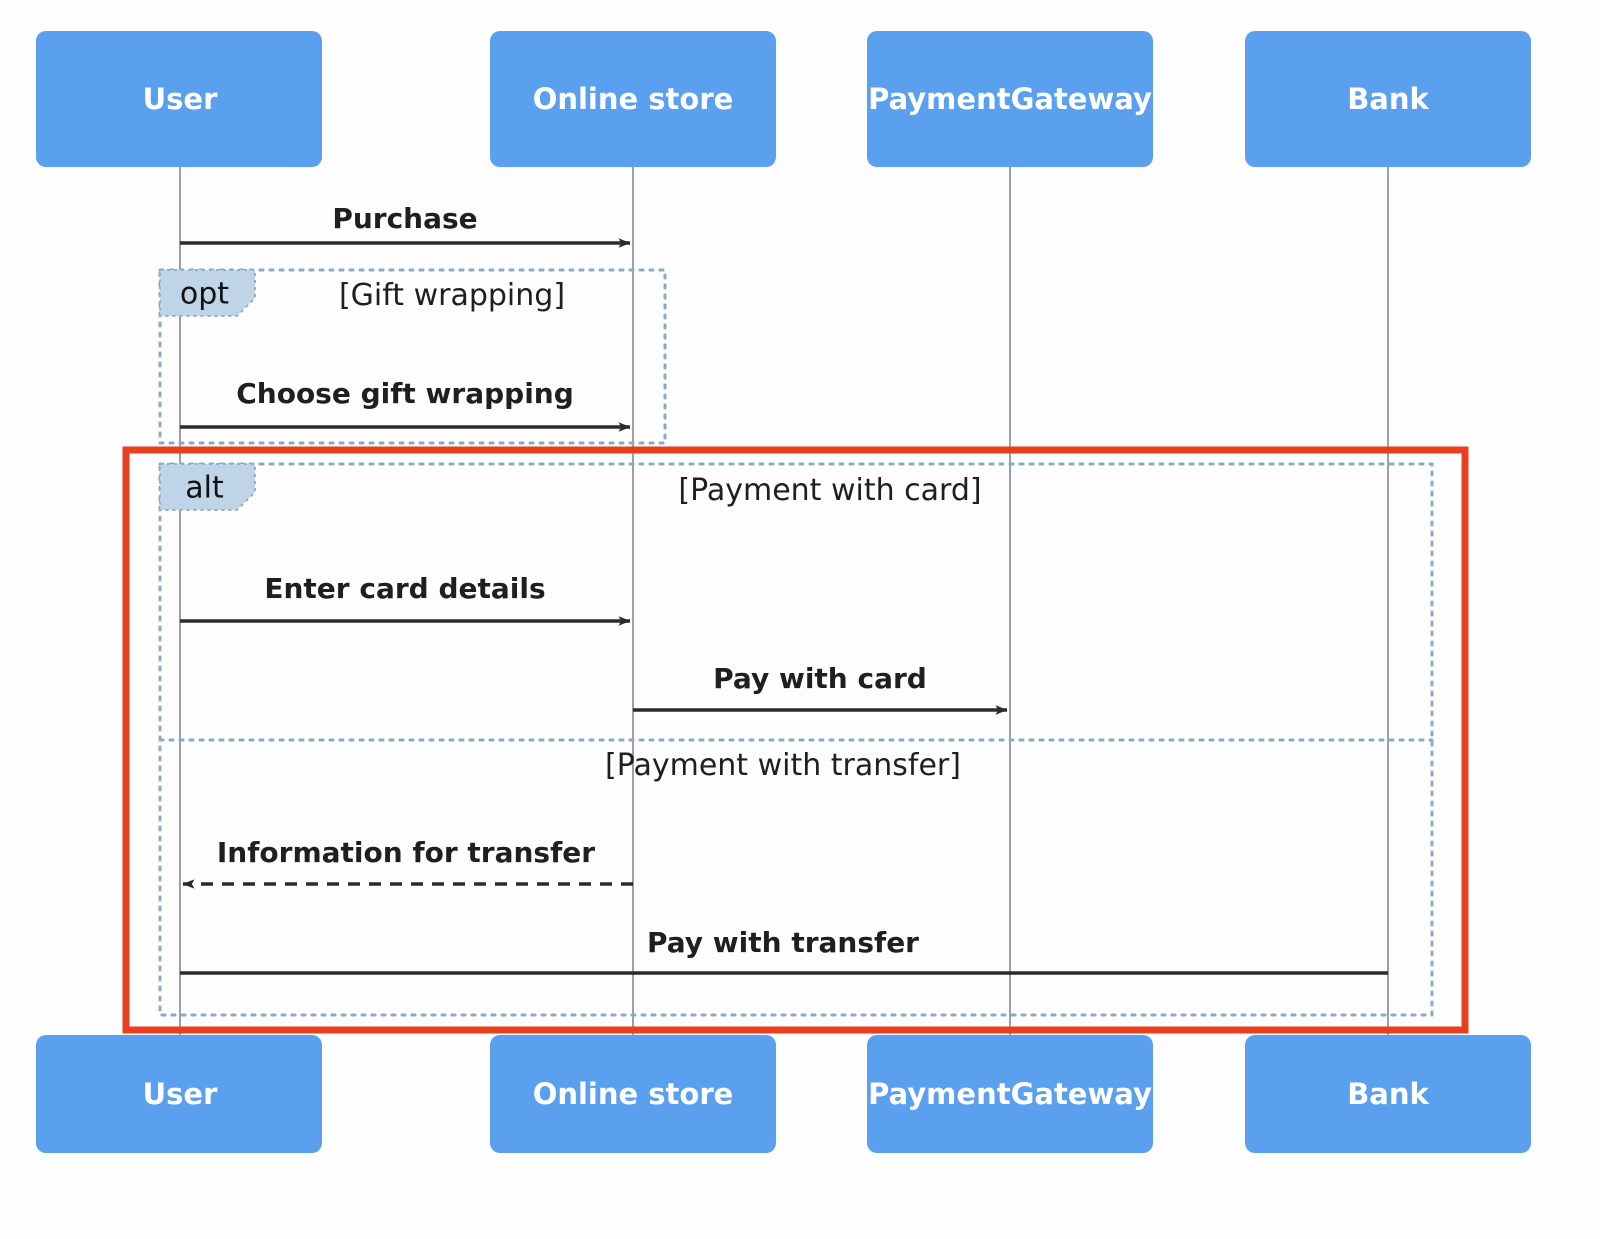 Image resolution: width=1600 pixels, height=1239 pixels. I want to click on fragment-guard-alt-payment: [Payment with card], so click(829, 490).